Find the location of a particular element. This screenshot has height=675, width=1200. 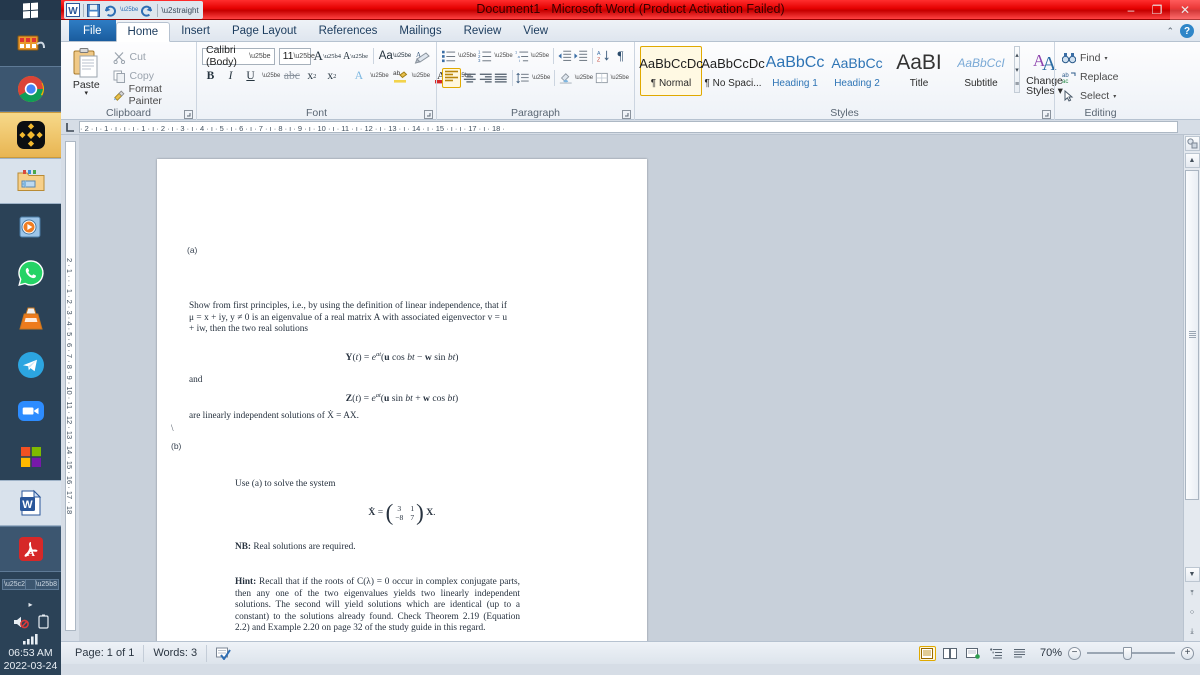

taskbar-item-word: W is located at coordinates (30, 503).